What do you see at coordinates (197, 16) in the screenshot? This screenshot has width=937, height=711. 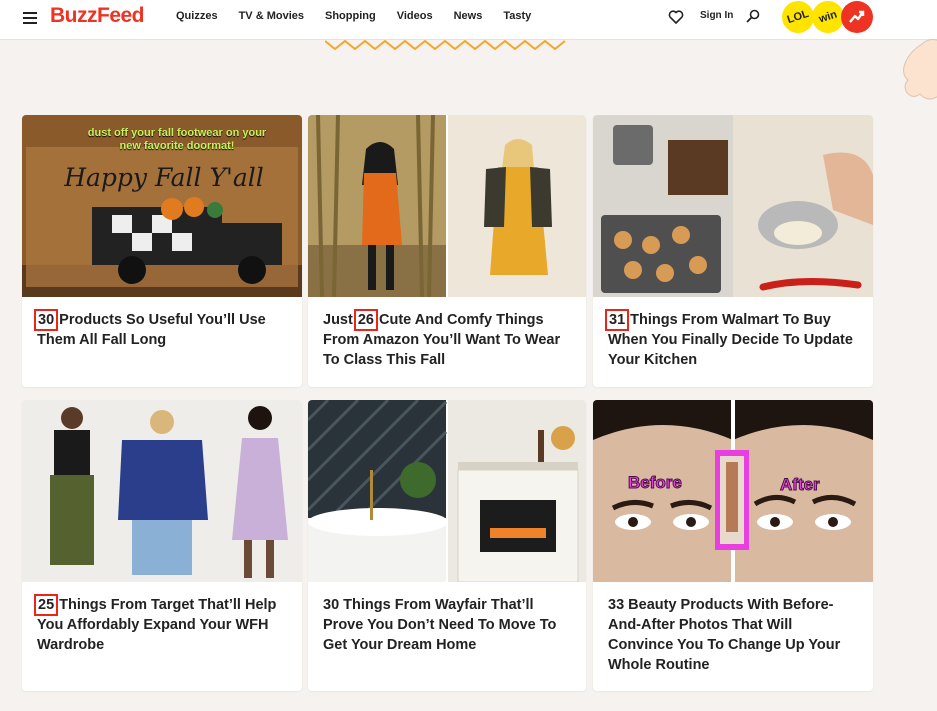 I see `nav-quizzes: Quizzes` at bounding box center [197, 16].